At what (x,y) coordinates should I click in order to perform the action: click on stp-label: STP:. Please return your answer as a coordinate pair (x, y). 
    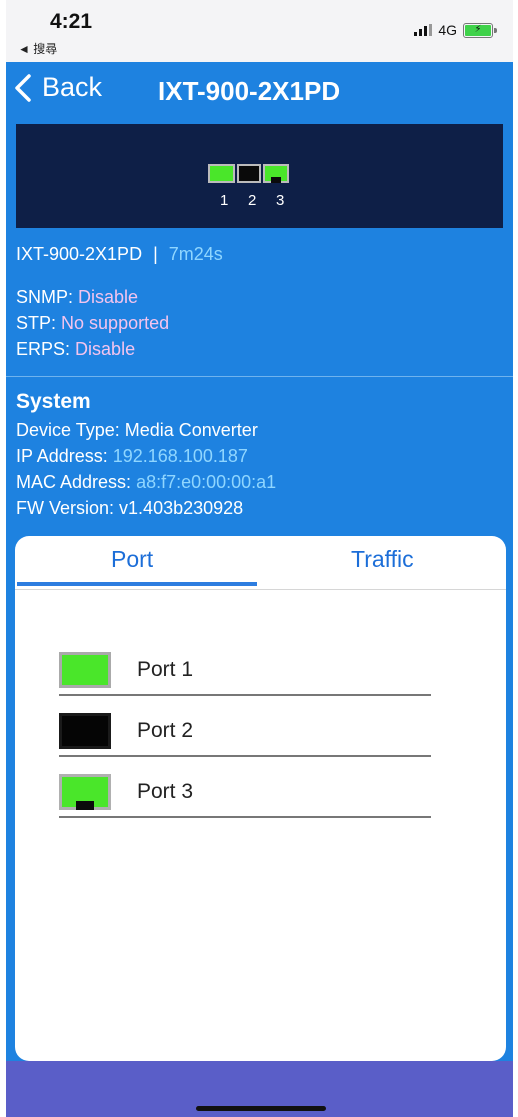
    Looking at the image, I should click on (36, 323).